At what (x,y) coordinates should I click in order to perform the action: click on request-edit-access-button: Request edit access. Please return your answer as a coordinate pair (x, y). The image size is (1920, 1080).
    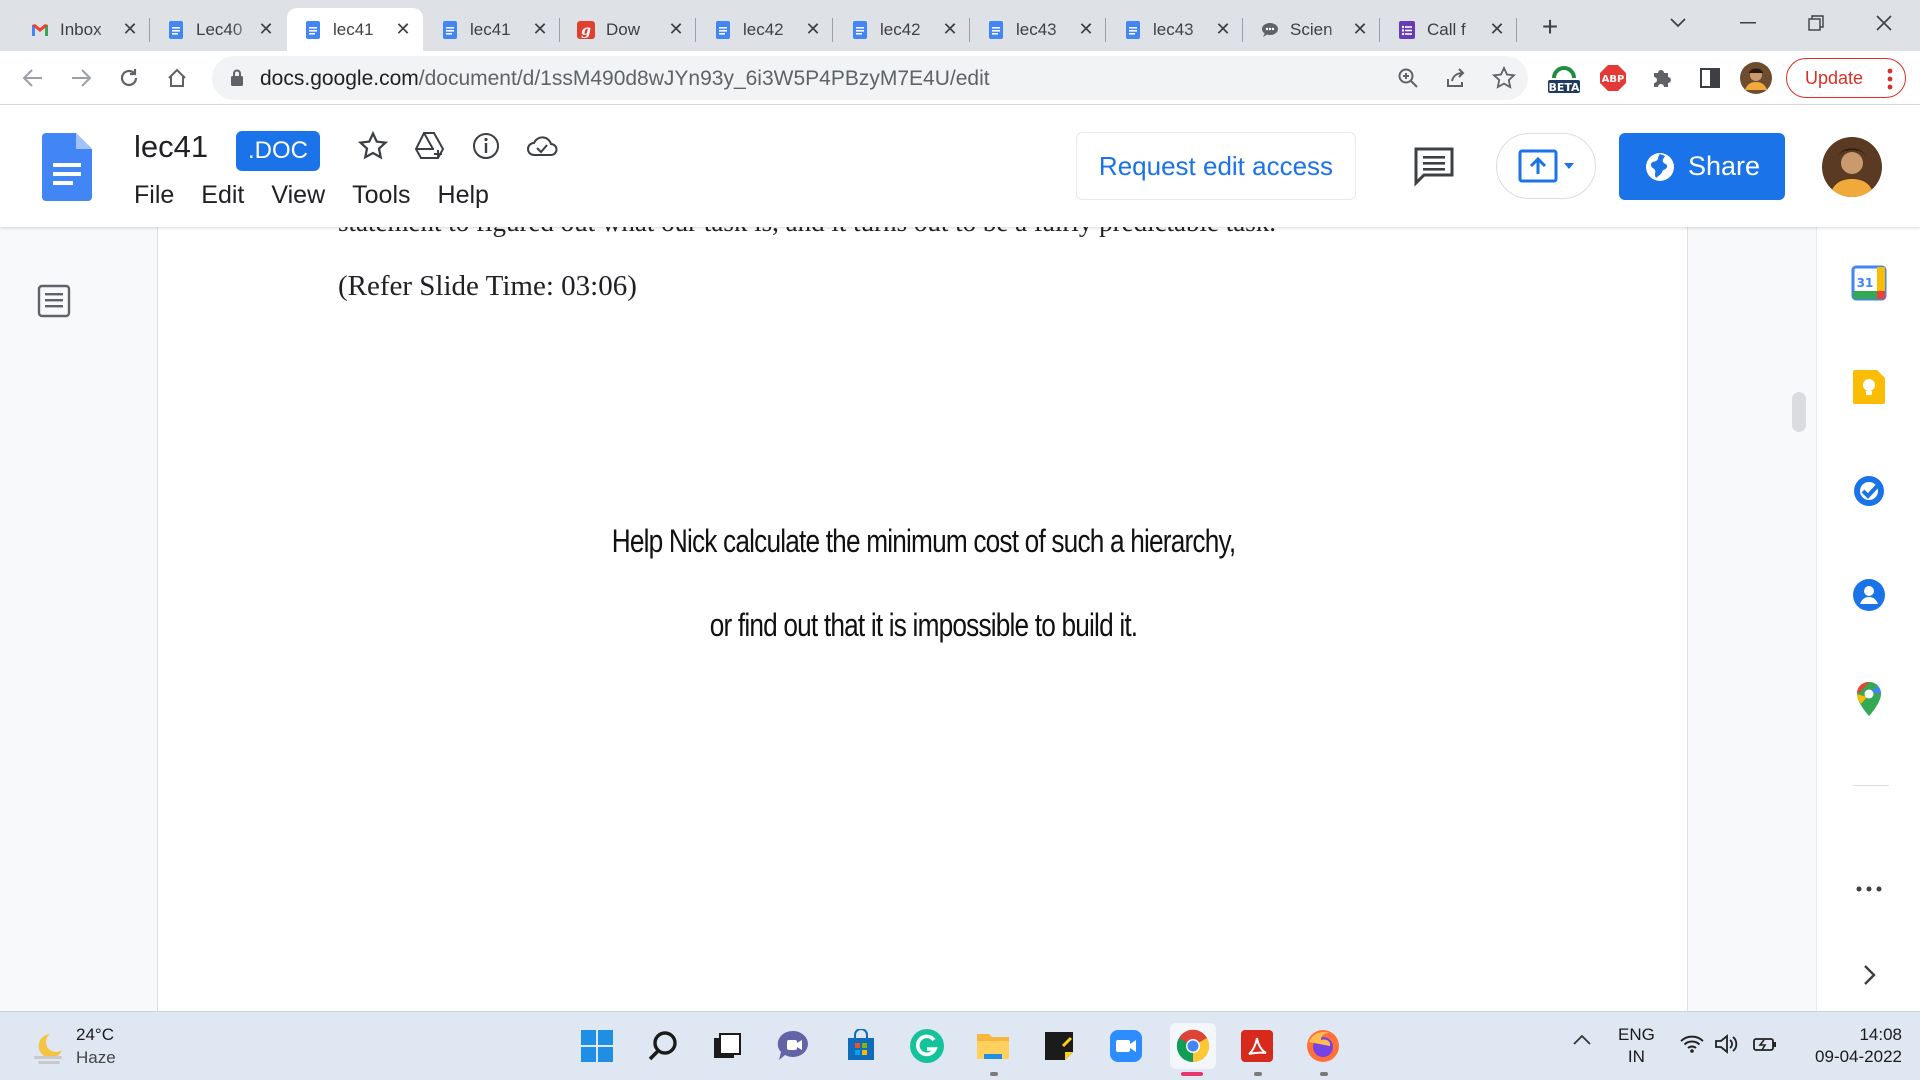
    Looking at the image, I should click on (1216, 166).